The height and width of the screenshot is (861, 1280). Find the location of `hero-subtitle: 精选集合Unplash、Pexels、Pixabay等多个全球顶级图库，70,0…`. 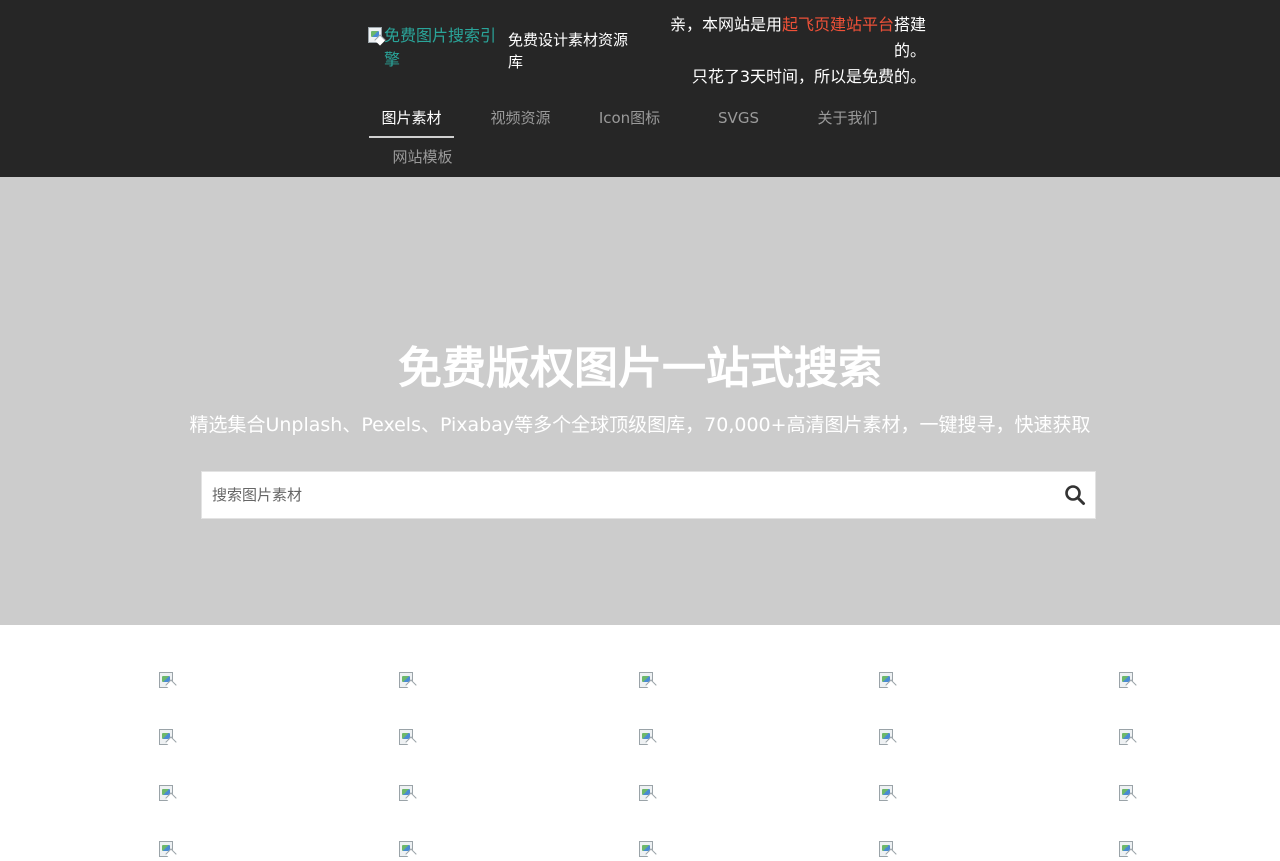

hero-subtitle: 精选集合Unplash、Pexels、Pixabay等多个全球顶级图库，70,0… is located at coordinates (640, 425).